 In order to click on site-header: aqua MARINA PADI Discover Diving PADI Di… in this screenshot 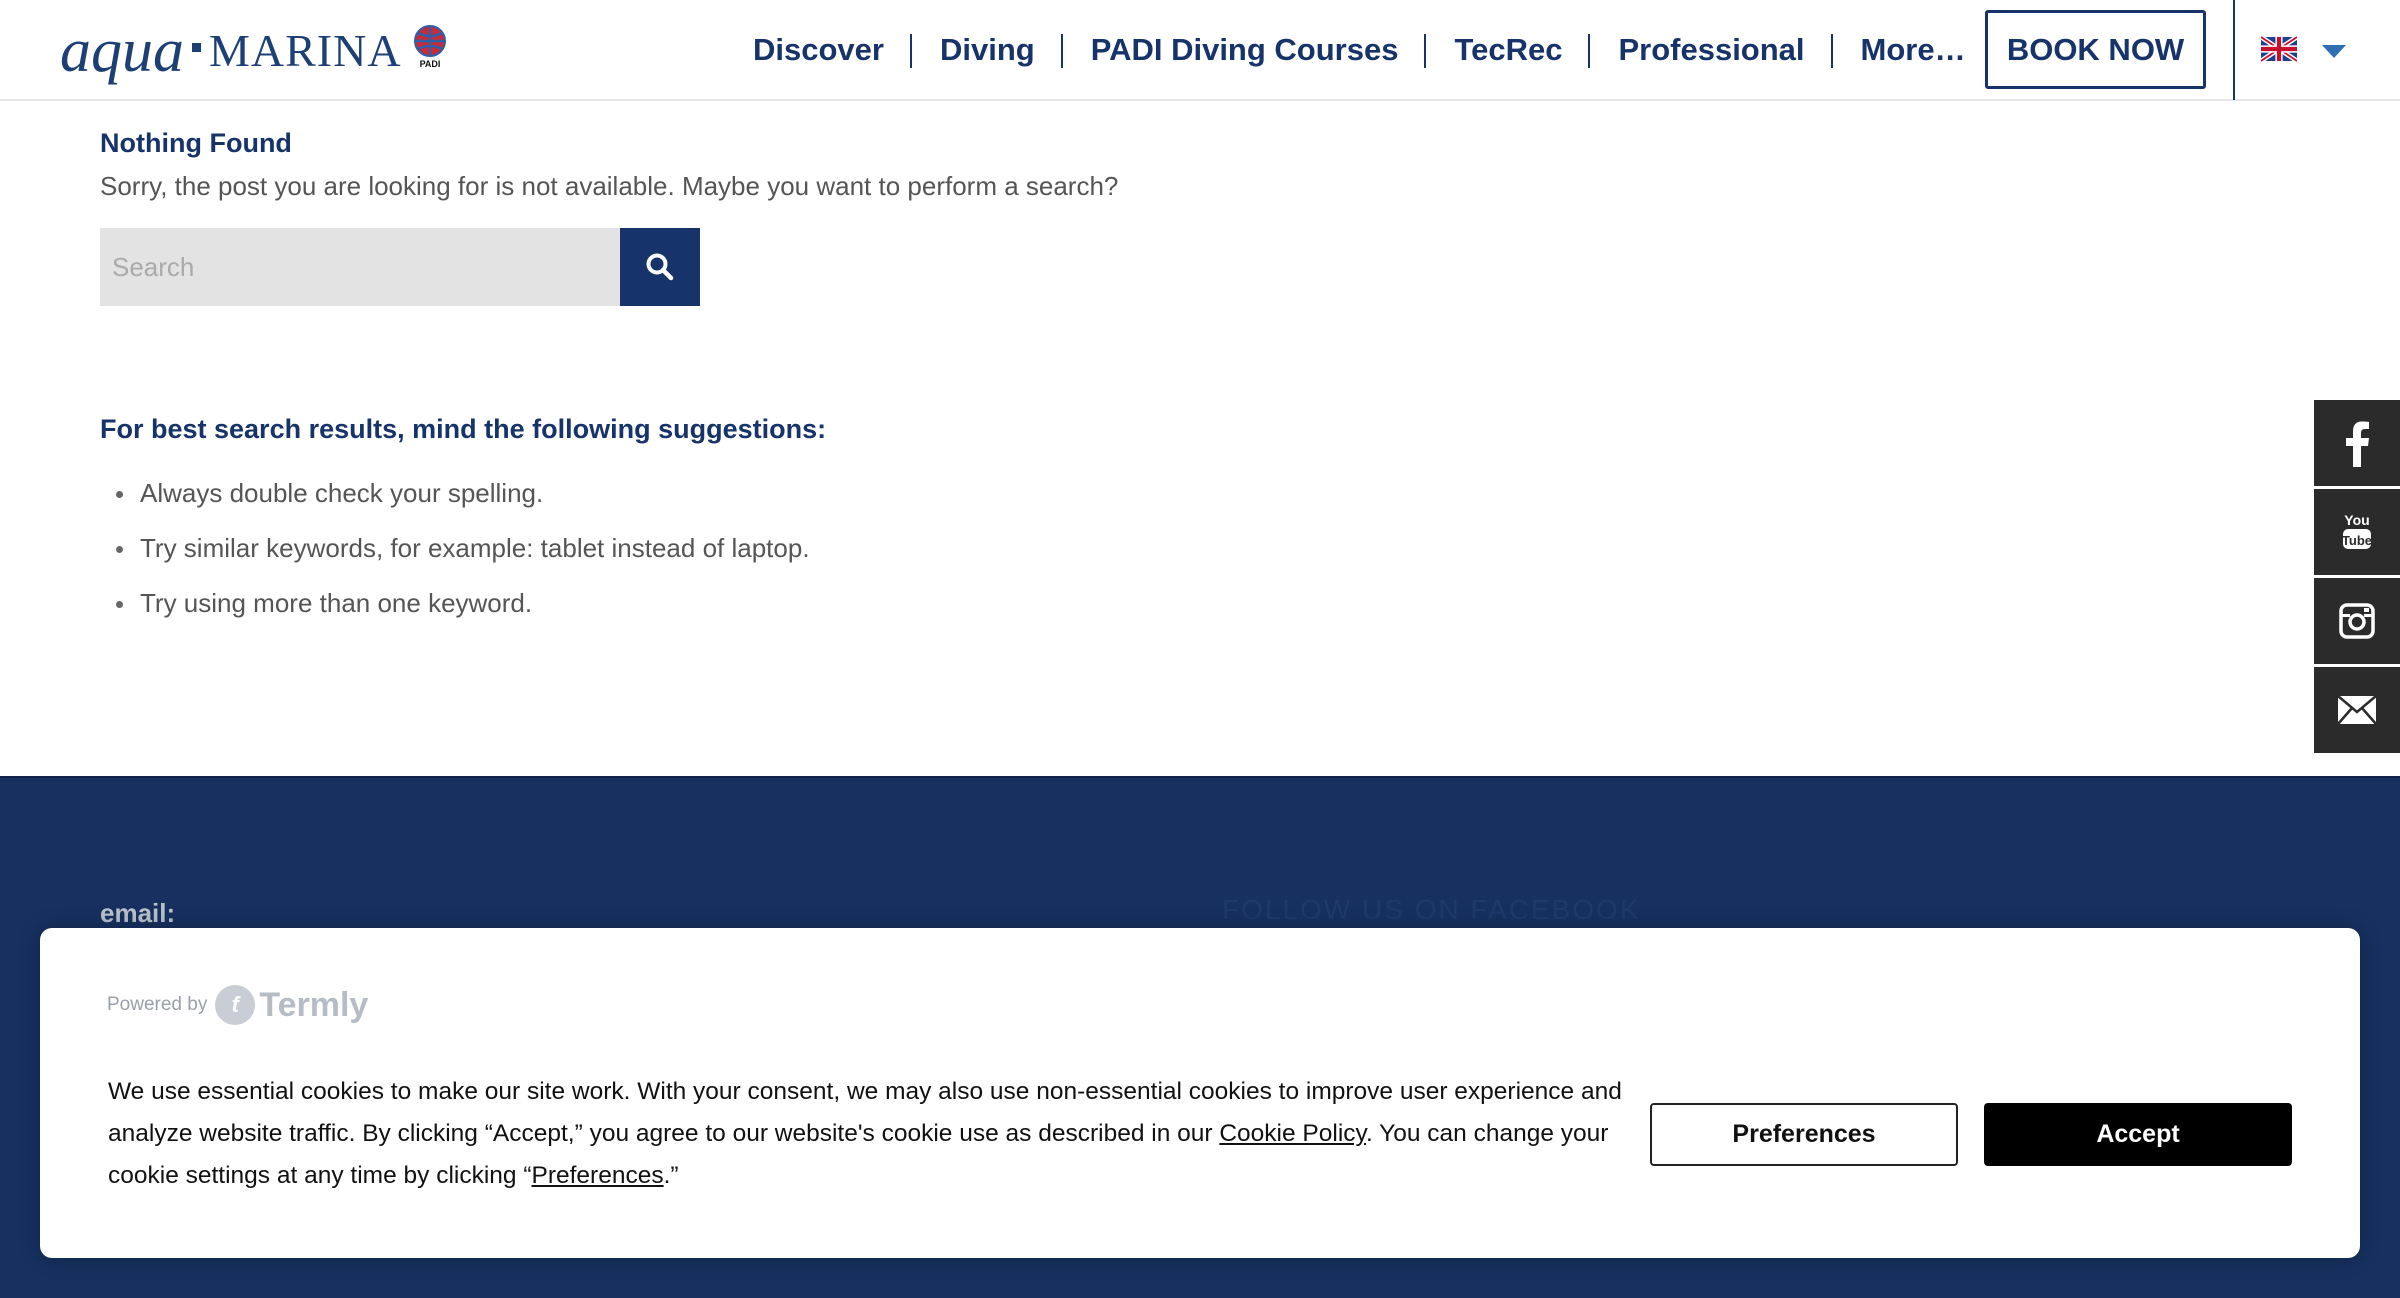, I will do `click(1200, 50)`.